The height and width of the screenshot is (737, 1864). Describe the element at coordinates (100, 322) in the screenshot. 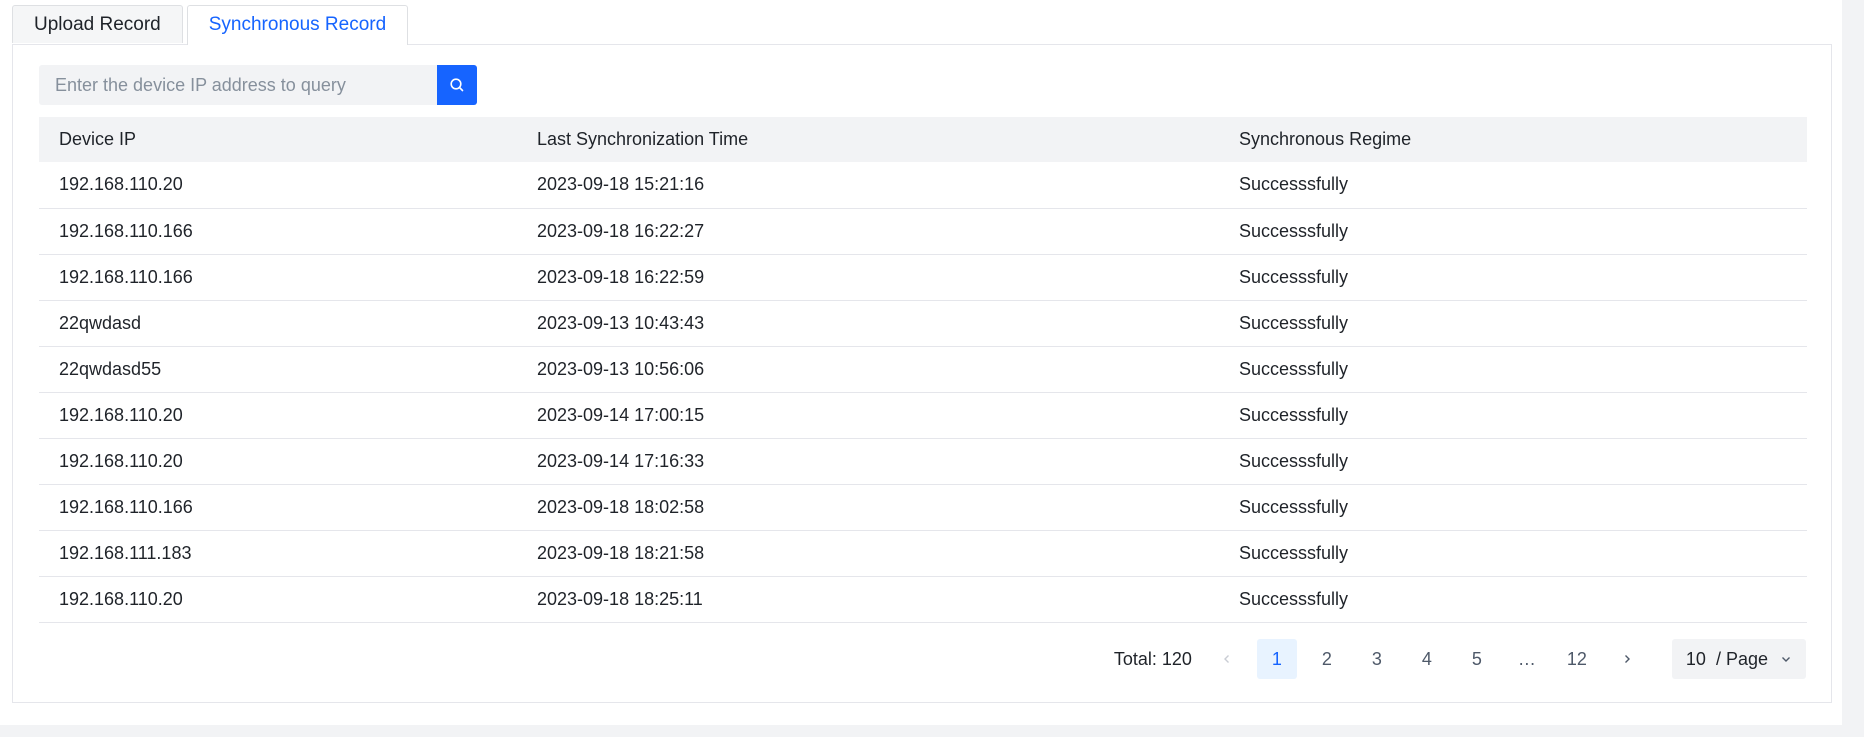

I see `device-ip-cell: 22qwdasd` at that location.